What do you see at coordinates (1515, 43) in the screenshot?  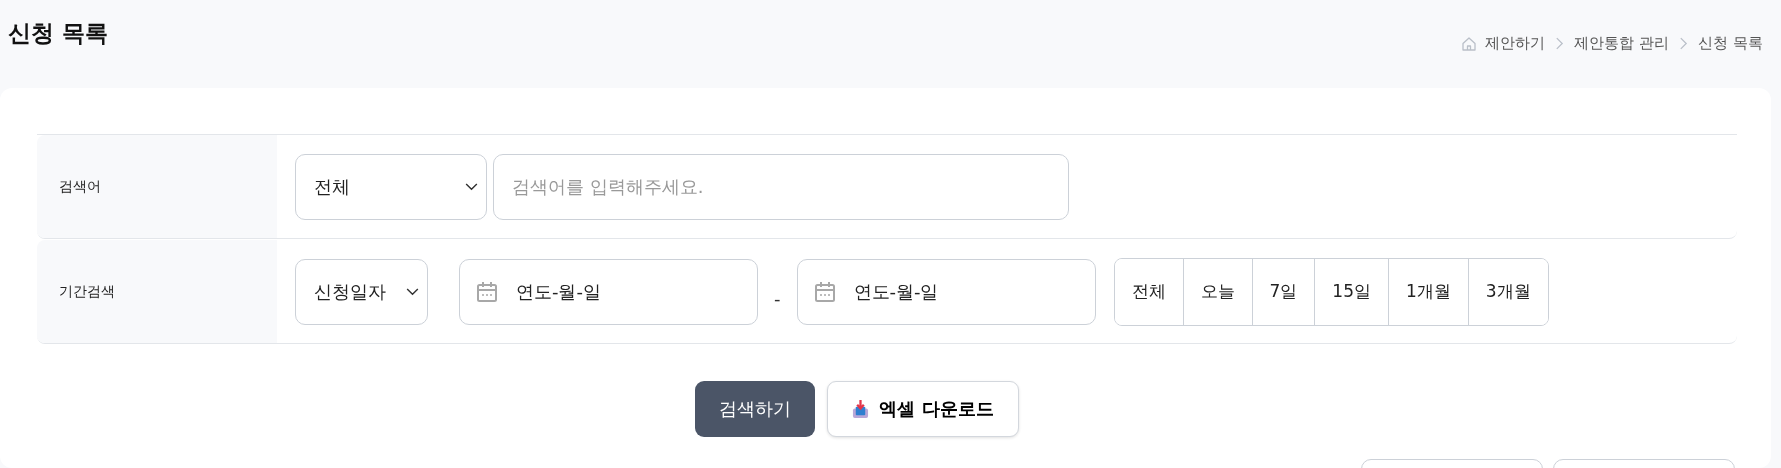 I see `breadcrumb-link: 제안하기` at bounding box center [1515, 43].